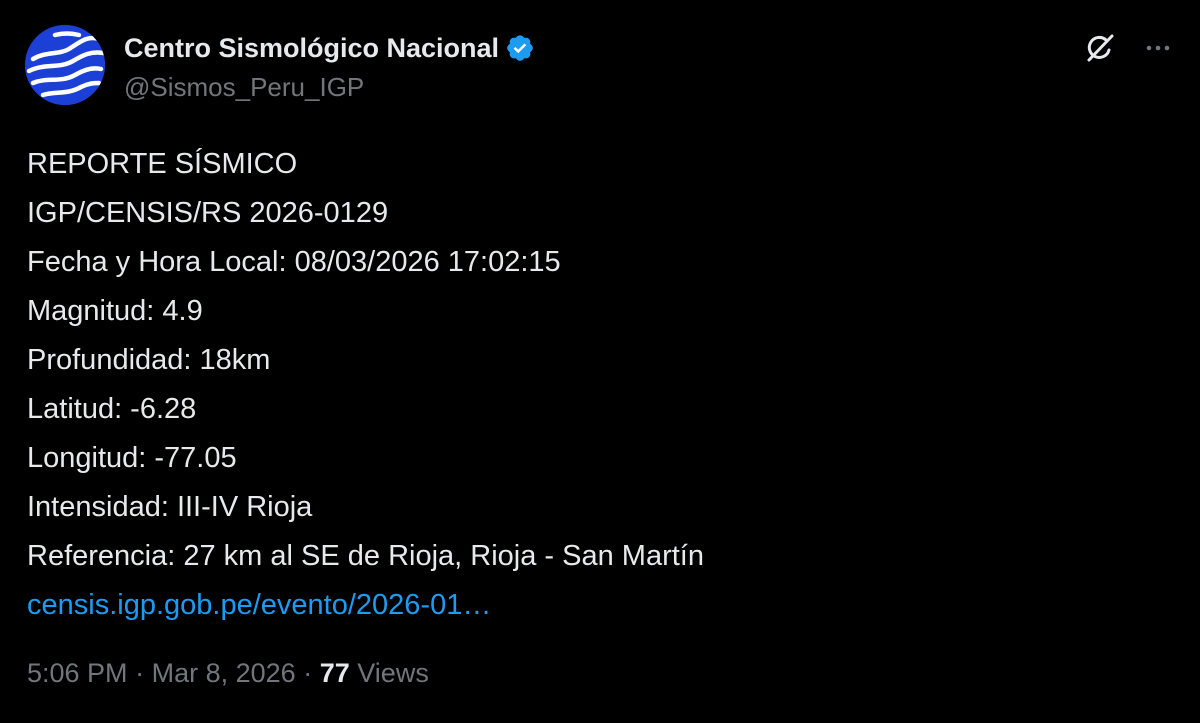  I want to click on verified-badge-icon, so click(520, 48).